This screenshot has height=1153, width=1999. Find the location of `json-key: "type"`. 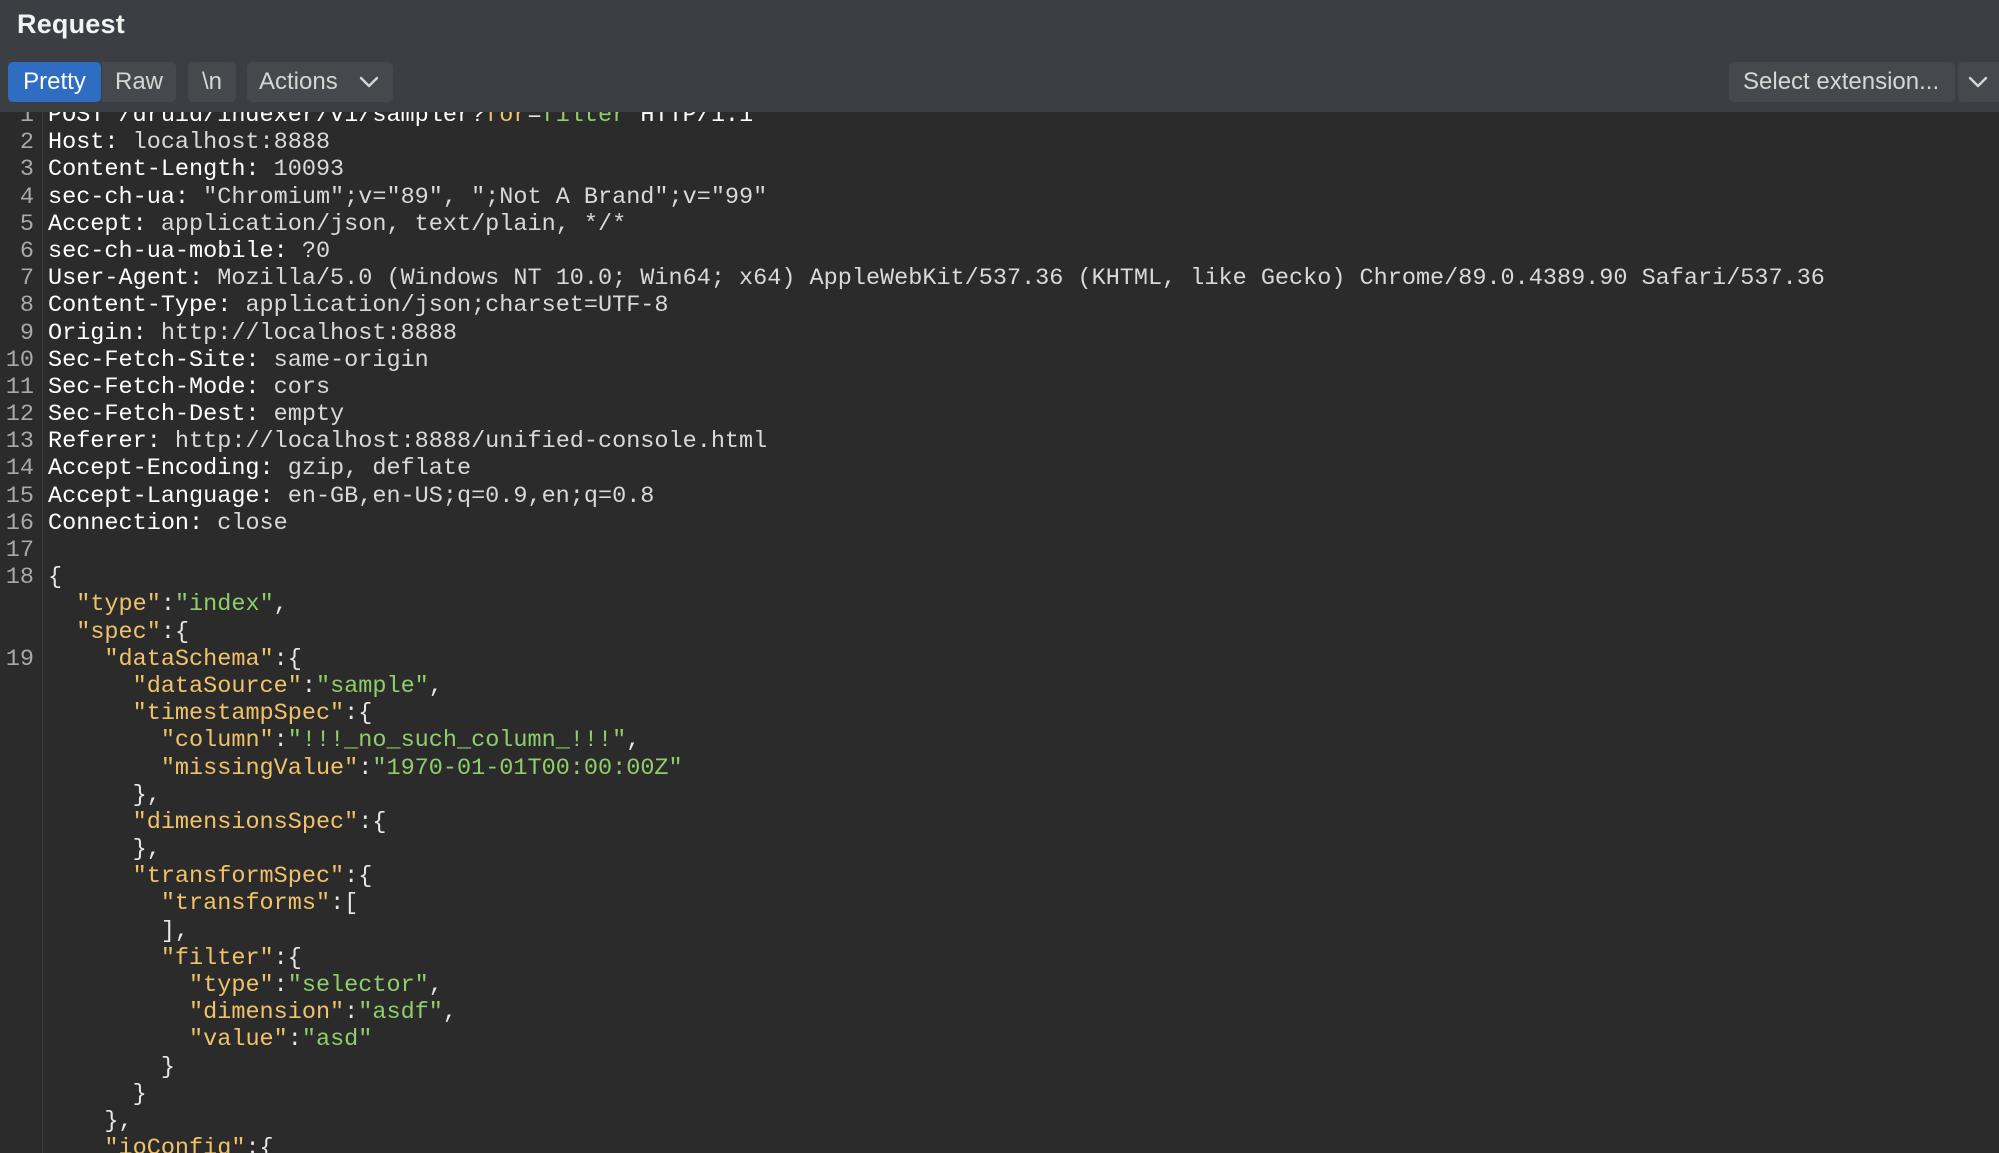

json-key: "type" is located at coordinates (231, 985).